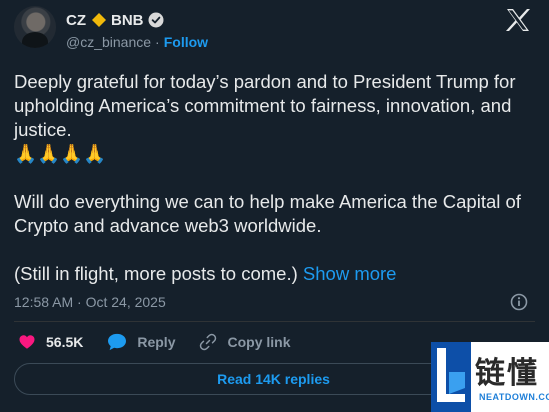 This screenshot has height=412, width=549. I want to click on tweet-paragraph-3-text: (Still in flight, more posts to come.), so click(156, 273).